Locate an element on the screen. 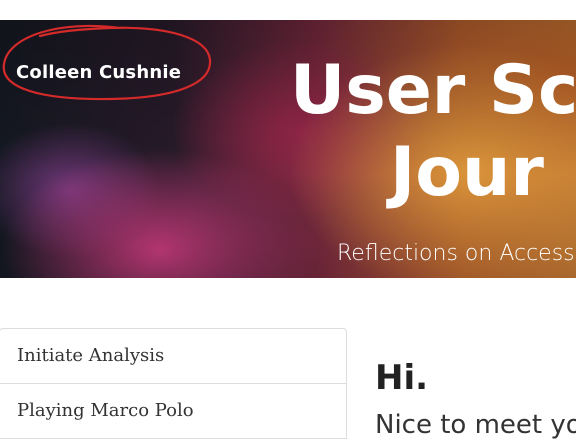 The width and height of the screenshot is (576, 444). site-name-link: Colleen Cushnie is located at coordinates (98, 72).